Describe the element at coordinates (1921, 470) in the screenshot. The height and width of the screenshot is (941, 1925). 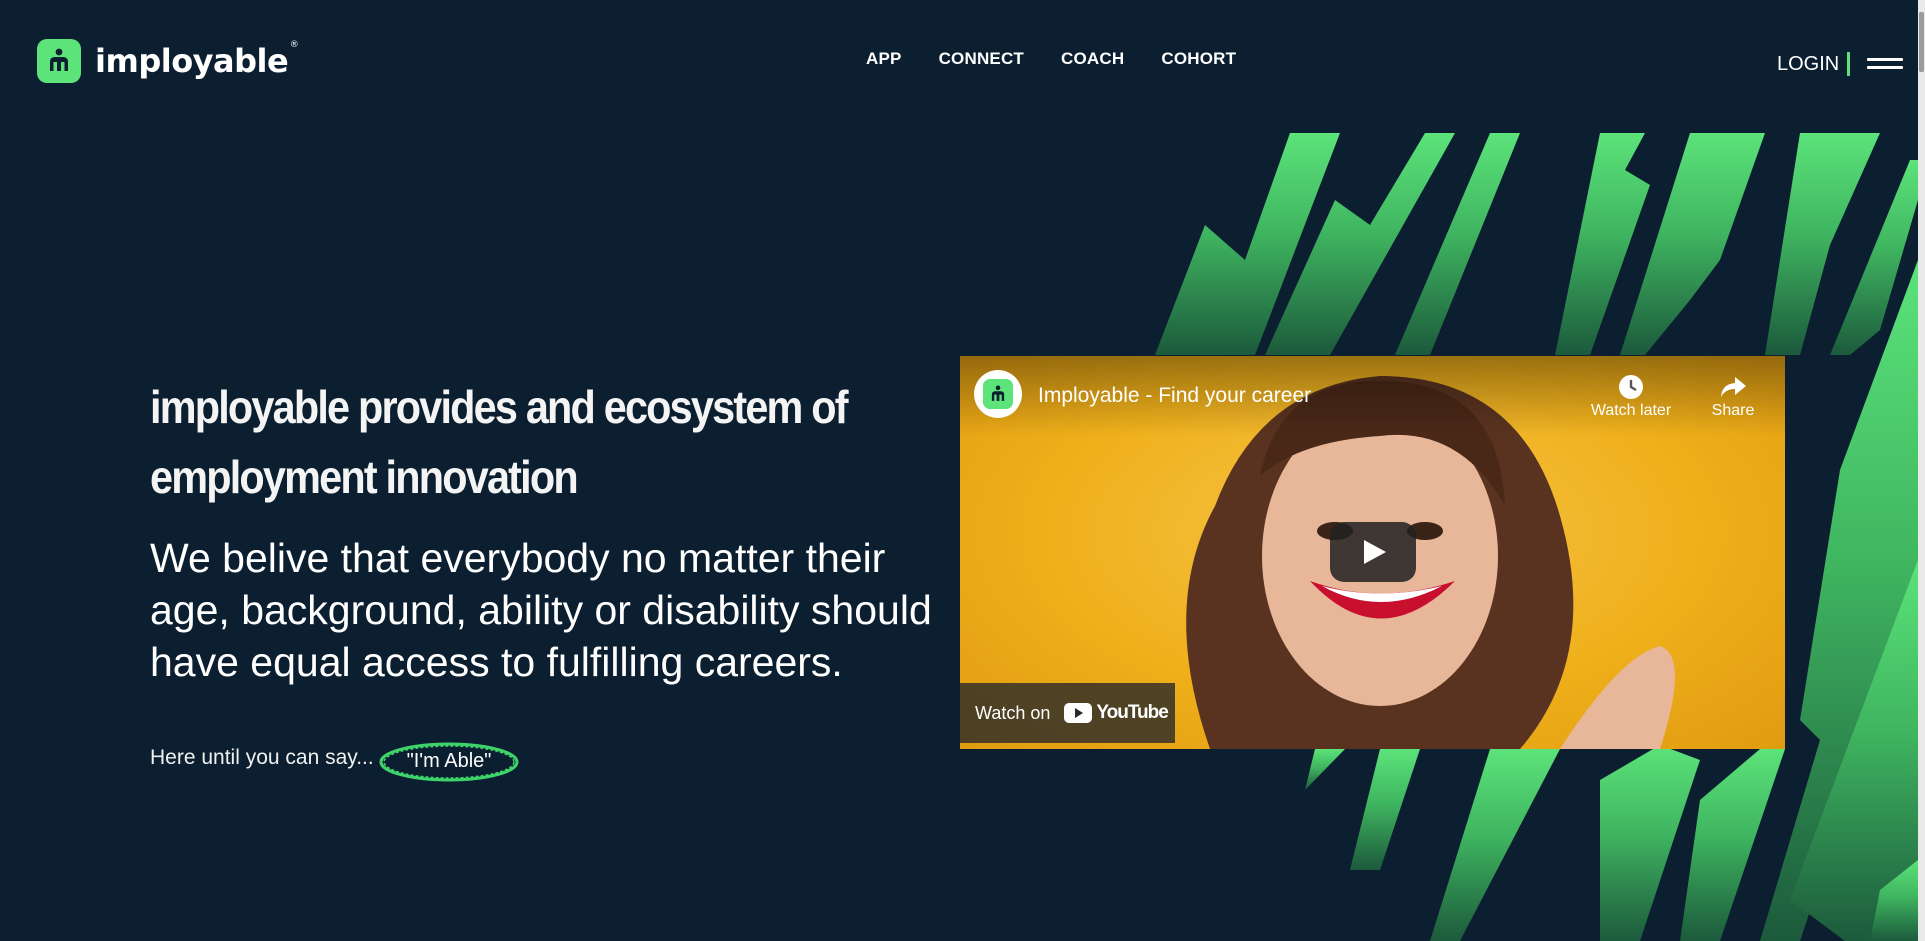
I see `page-scrollbar` at that location.